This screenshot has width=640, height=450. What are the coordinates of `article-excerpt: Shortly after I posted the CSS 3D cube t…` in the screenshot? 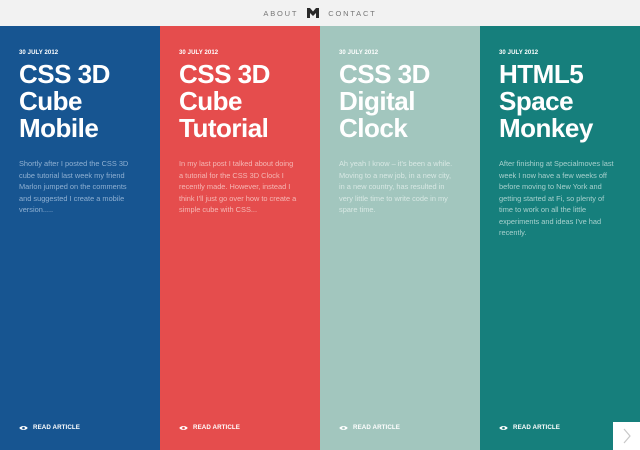 It's located at (74, 186).